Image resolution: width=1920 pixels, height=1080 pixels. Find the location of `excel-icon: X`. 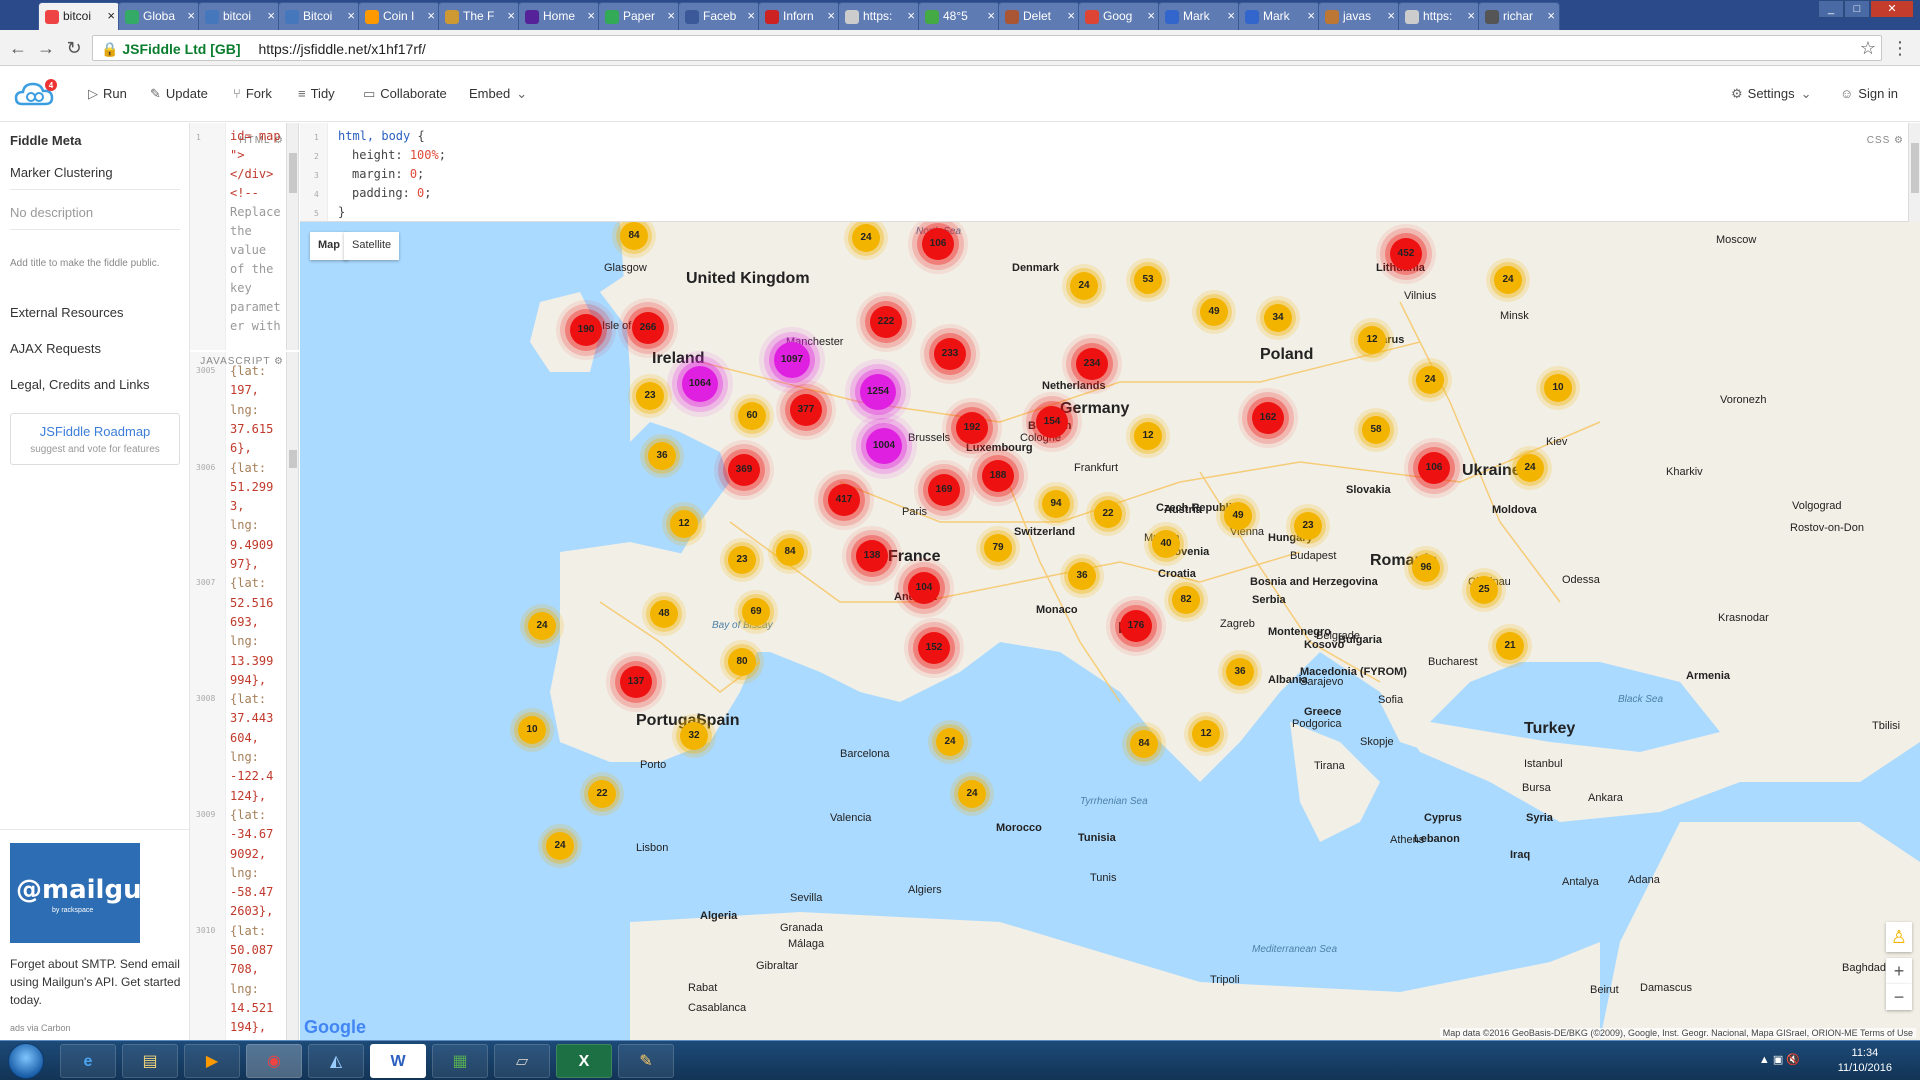

excel-icon: X is located at coordinates (584, 1061).